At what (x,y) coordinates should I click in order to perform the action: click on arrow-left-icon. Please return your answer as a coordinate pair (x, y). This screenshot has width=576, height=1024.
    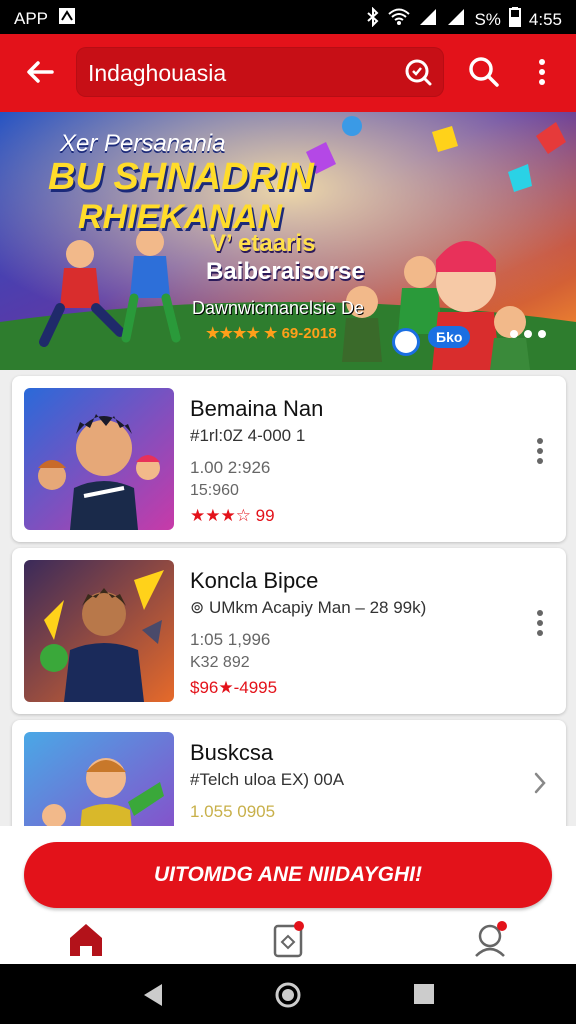
    Looking at the image, I should click on (40, 72).